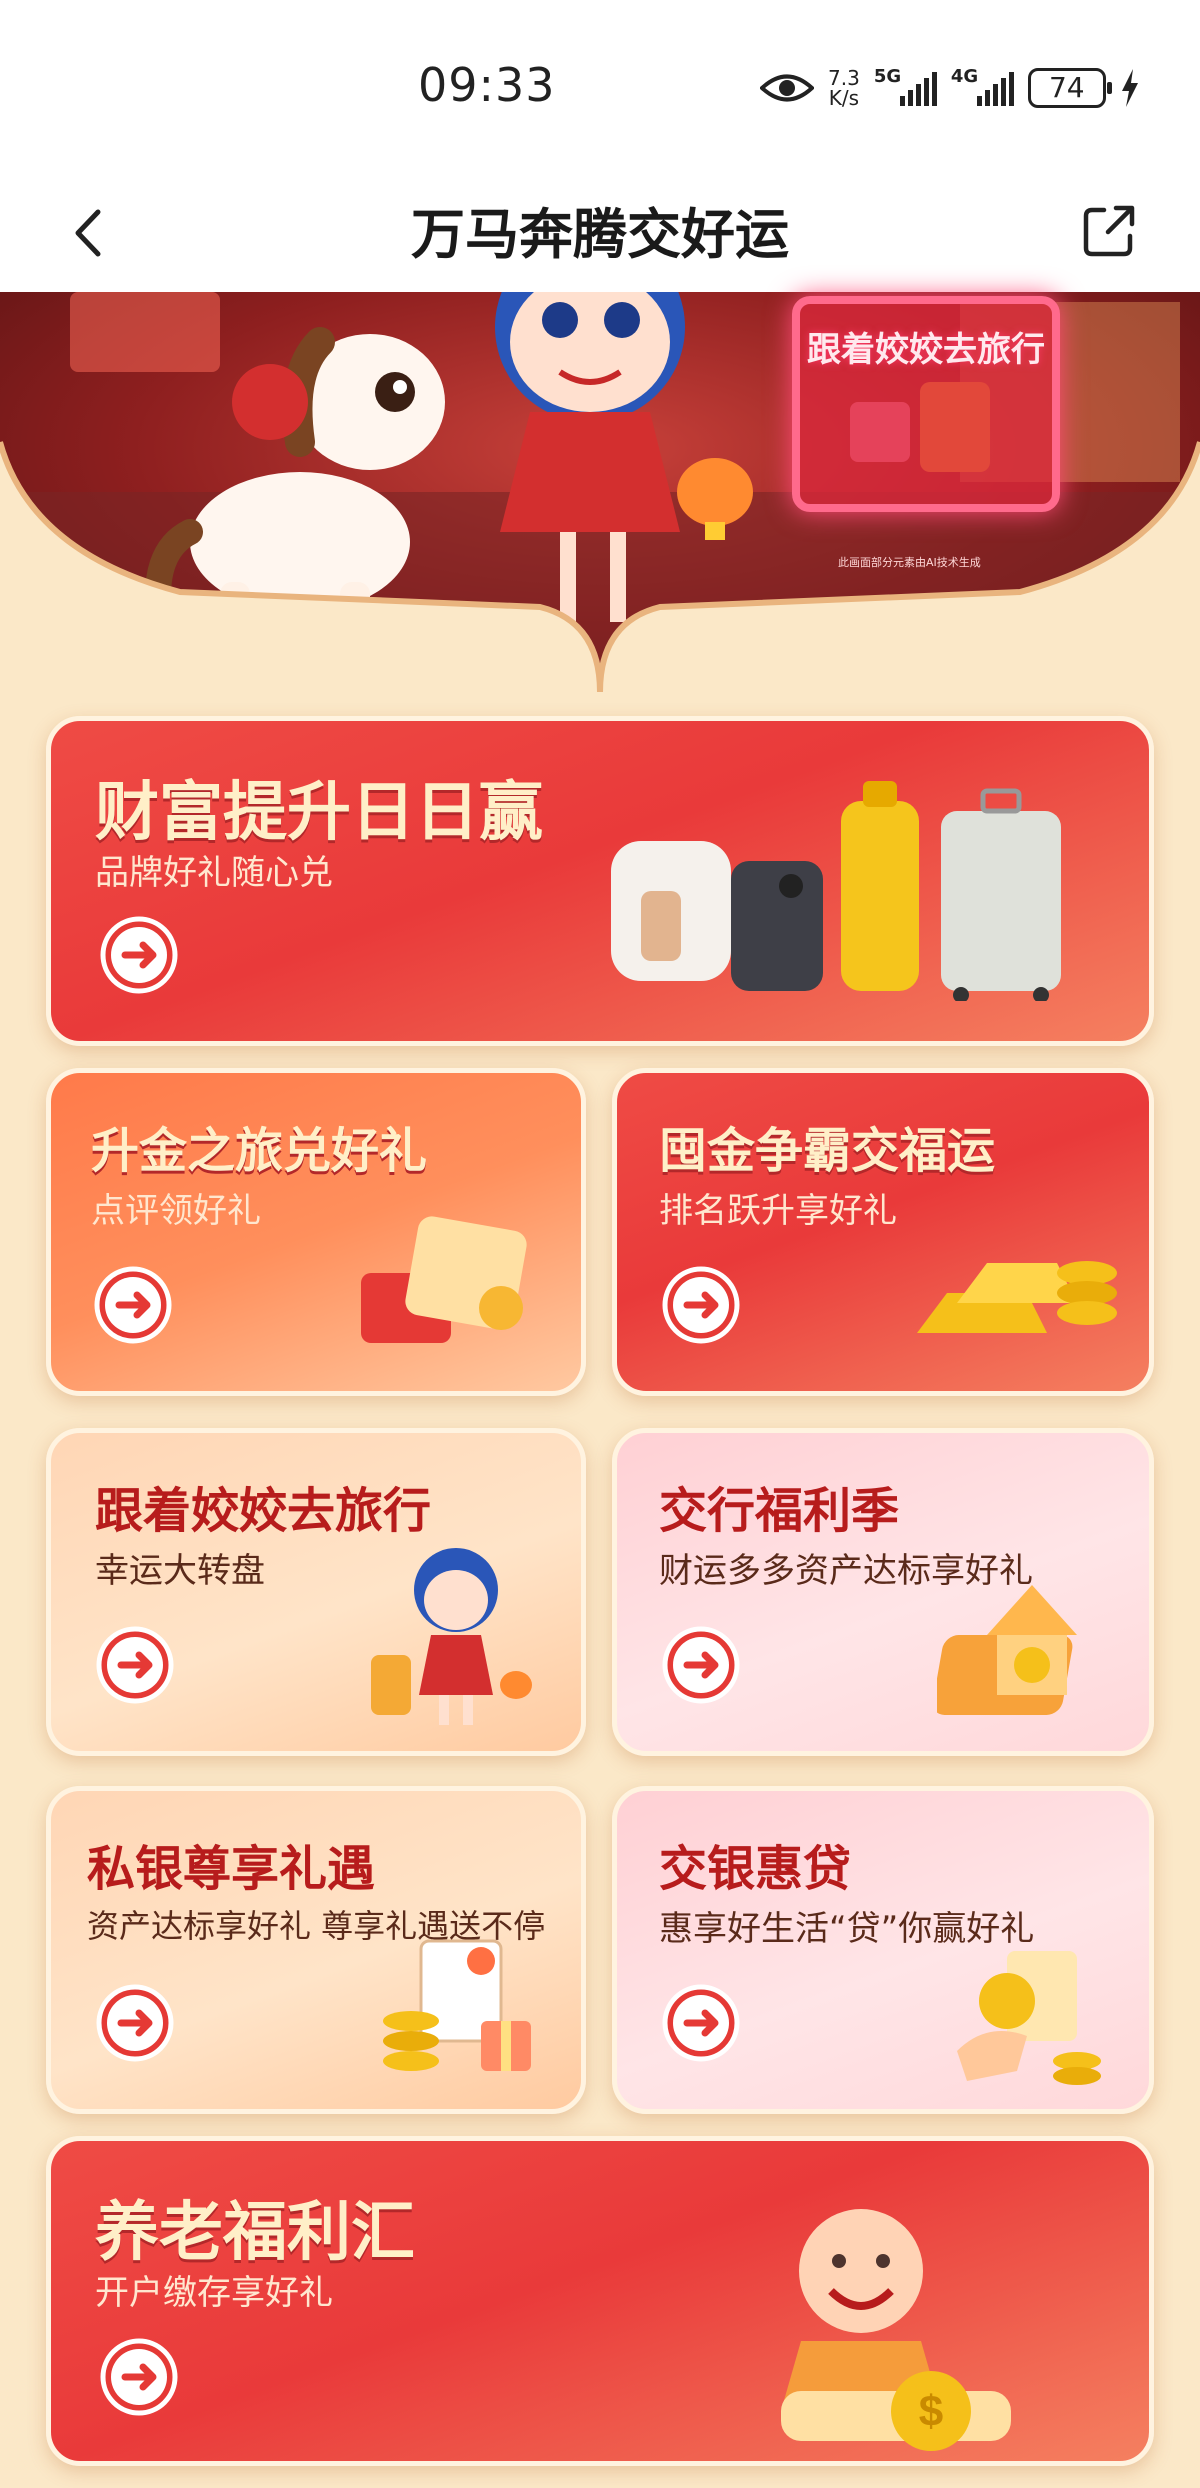 This screenshot has width=1200, height=2488. I want to click on card-title: 交行福利季, so click(779, 1511).